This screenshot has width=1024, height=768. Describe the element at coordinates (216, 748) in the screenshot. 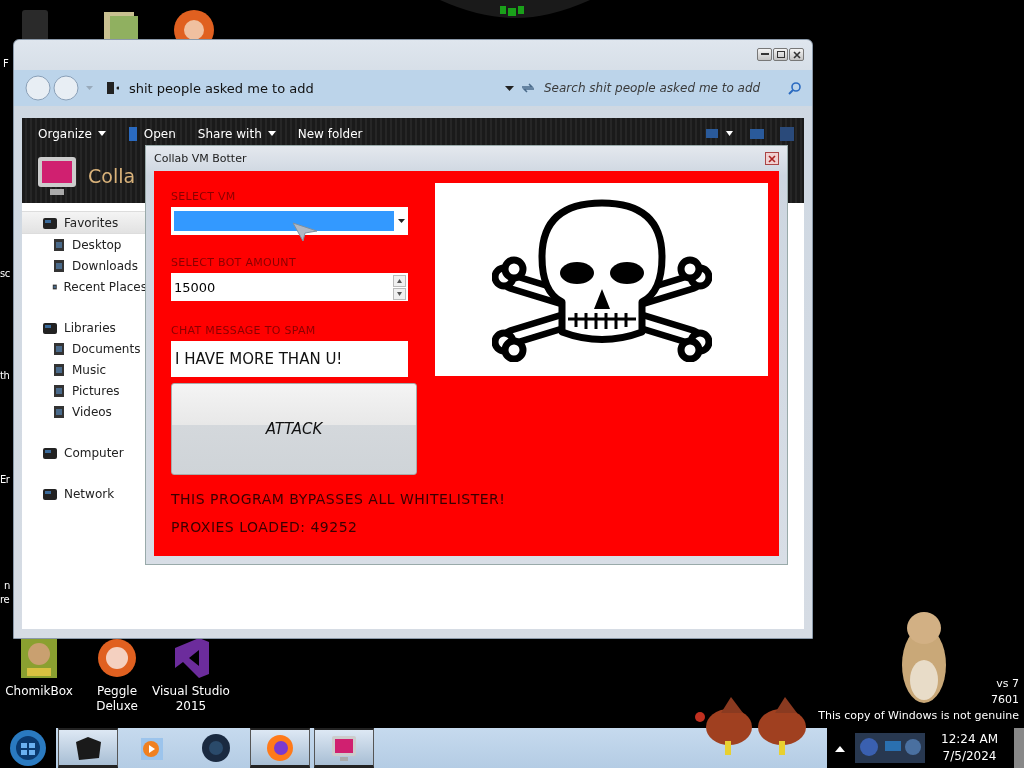

I see `globe-icon` at that location.